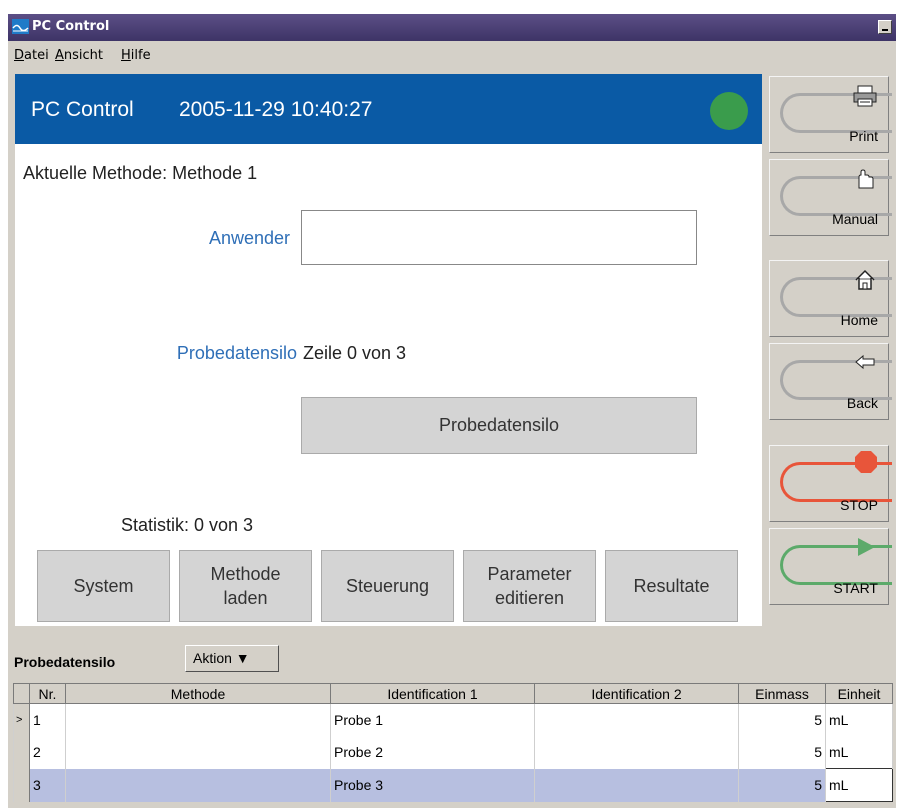 Image resolution: width=898 pixels, height=808 pixels. I want to click on menu-ansicht: Ansicht, so click(79, 55).